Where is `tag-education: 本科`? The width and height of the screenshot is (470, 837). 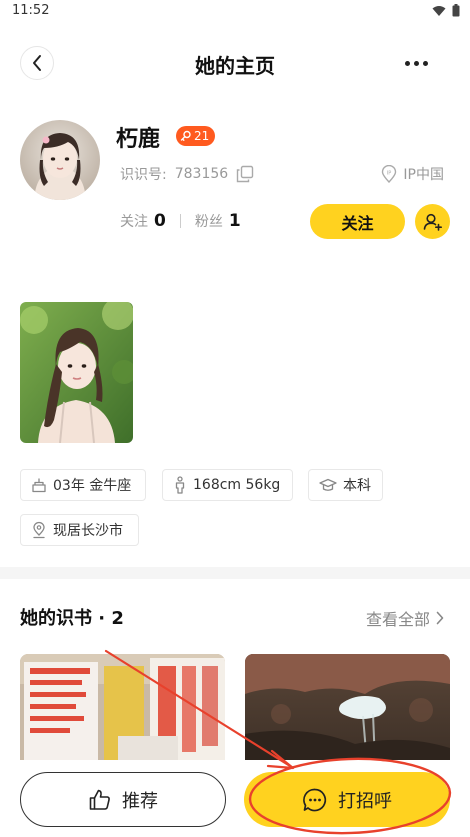
tag-education: 本科 is located at coordinates (345, 485).